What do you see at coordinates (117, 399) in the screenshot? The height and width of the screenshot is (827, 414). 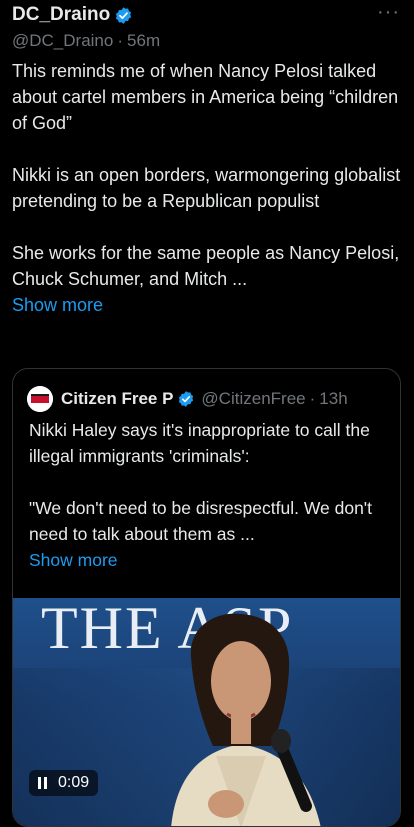 I see `quote-author-name: Citizen Free P` at bounding box center [117, 399].